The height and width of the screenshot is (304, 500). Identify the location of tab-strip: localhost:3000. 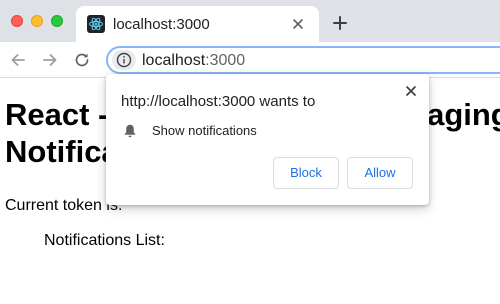
(250, 21).